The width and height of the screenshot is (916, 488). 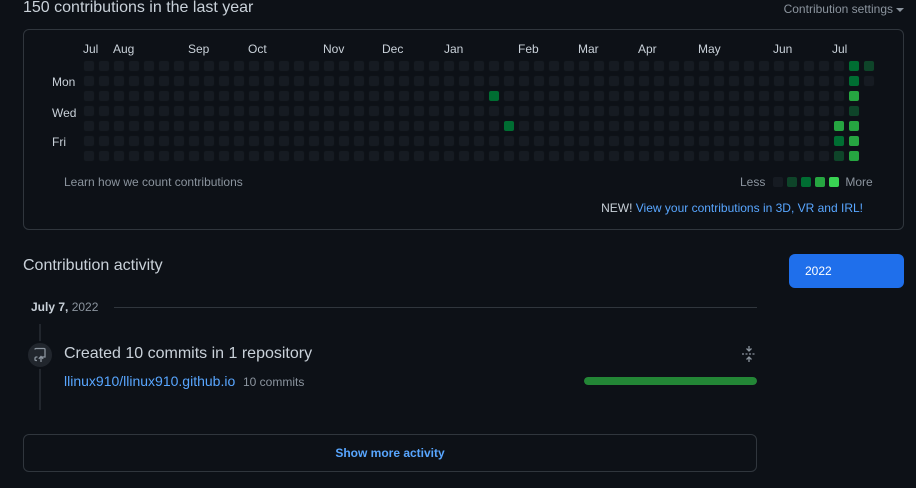 I want to click on year-2022-button: 2022, so click(x=846, y=271).